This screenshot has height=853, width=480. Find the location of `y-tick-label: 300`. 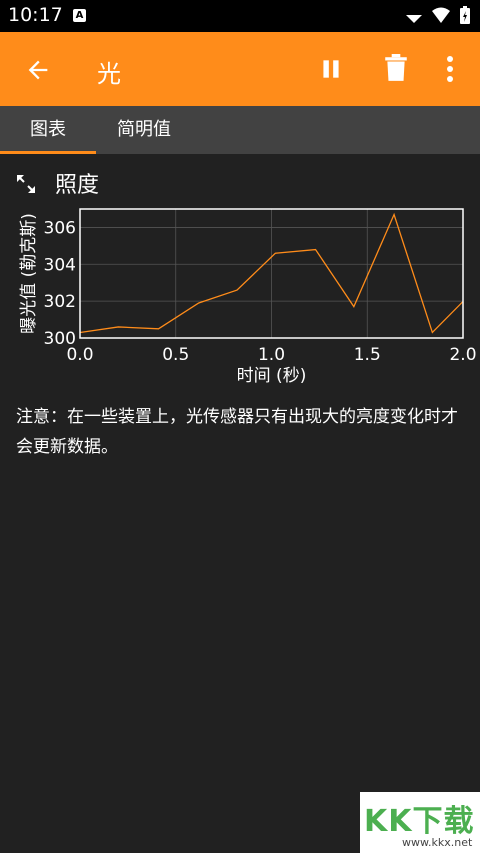

y-tick-label: 300 is located at coordinates (60, 339).